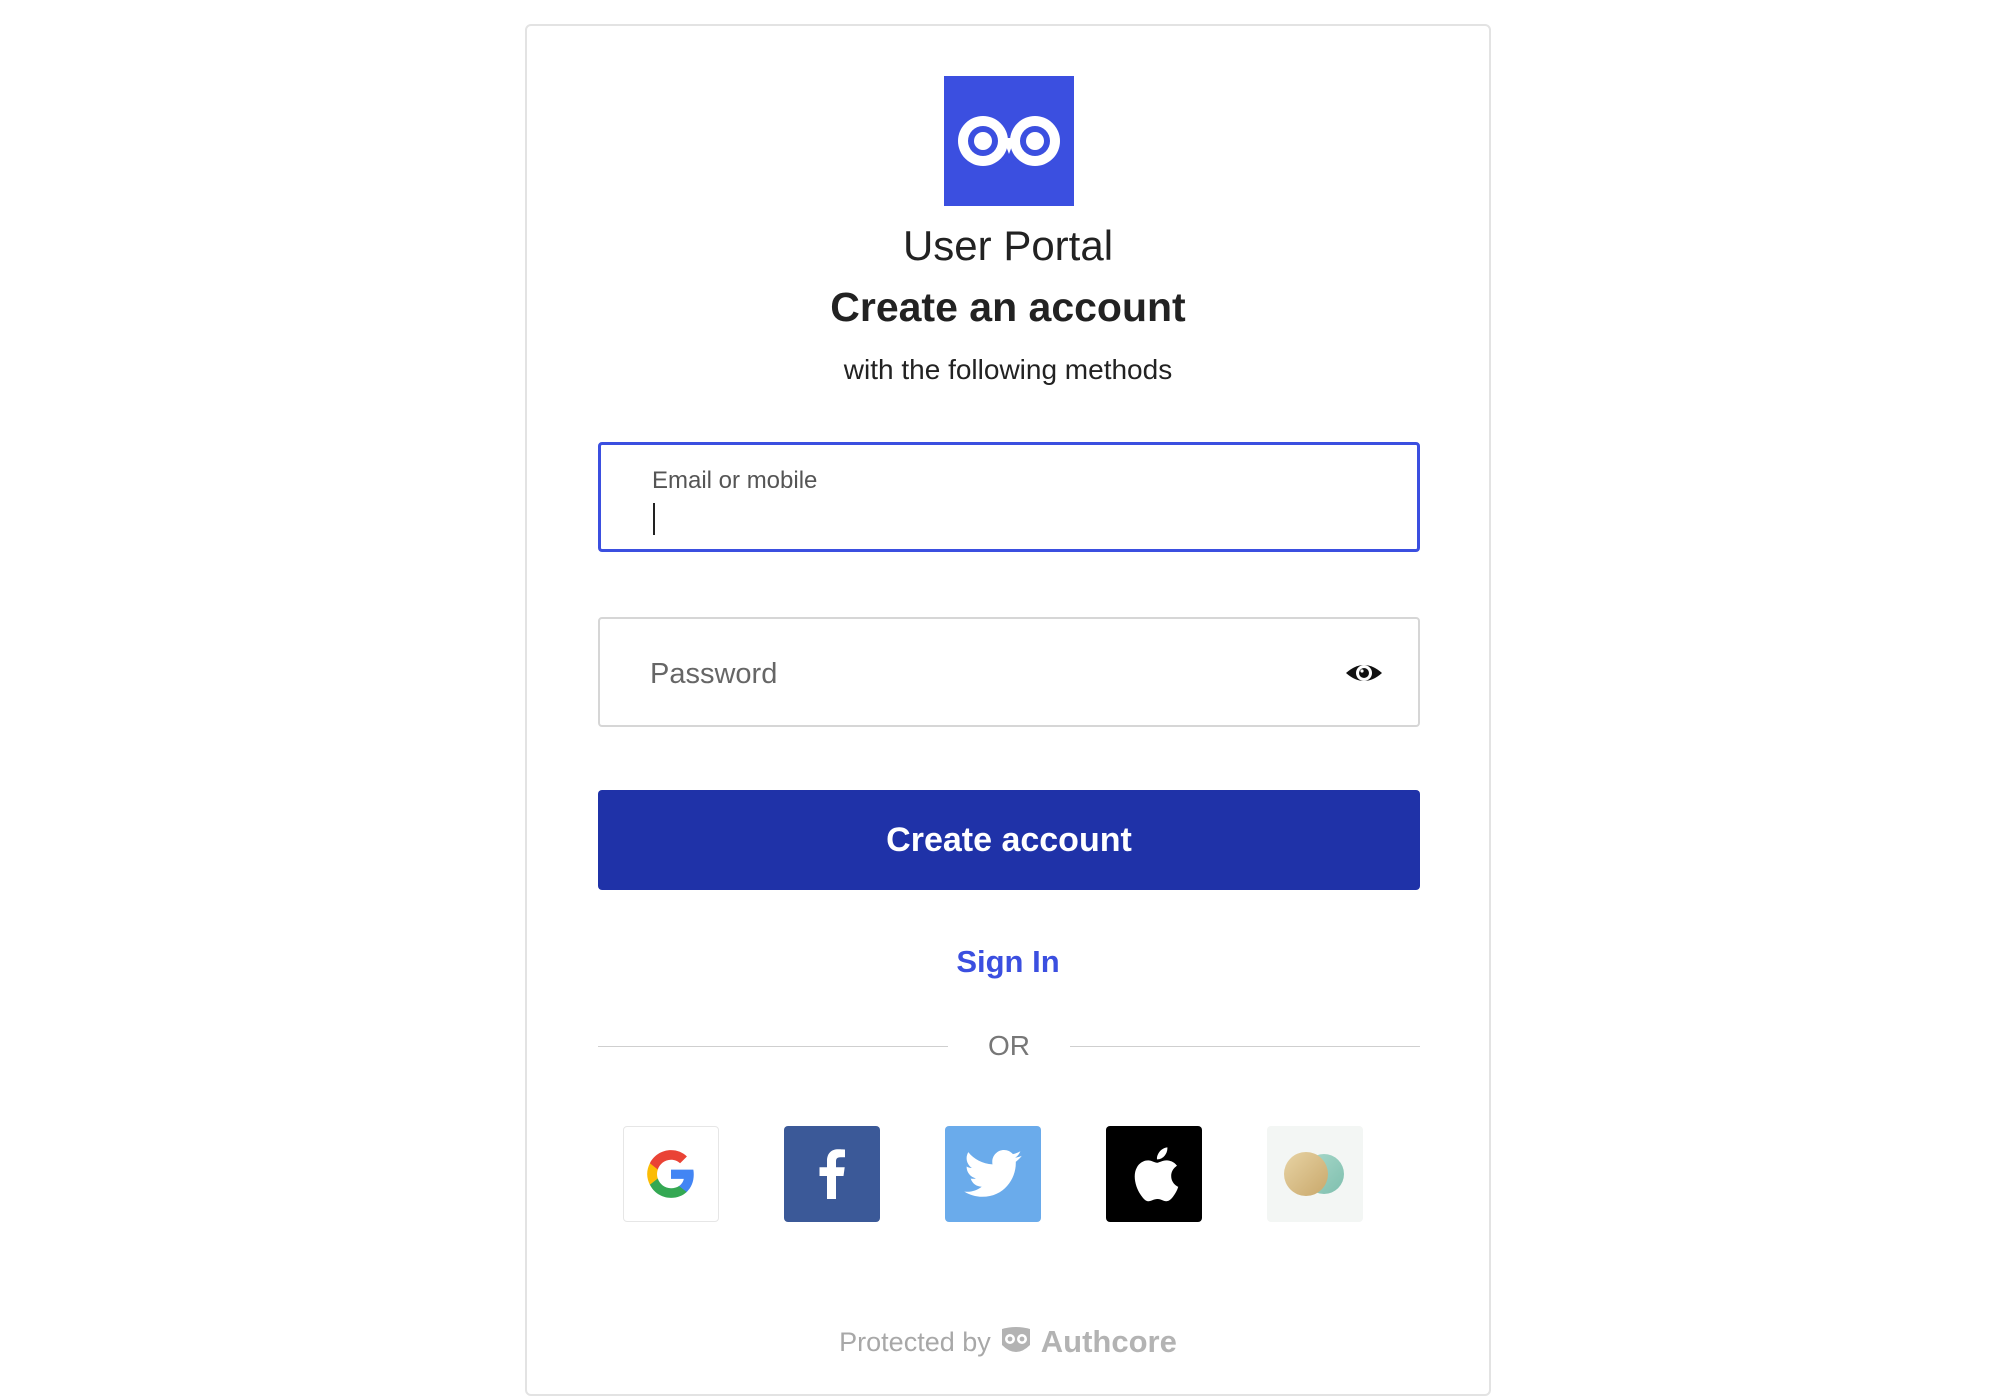 This screenshot has width=2000, height=1400. Describe the element at coordinates (735, 480) in the screenshot. I see `email-field-label: Email or mobile` at that location.